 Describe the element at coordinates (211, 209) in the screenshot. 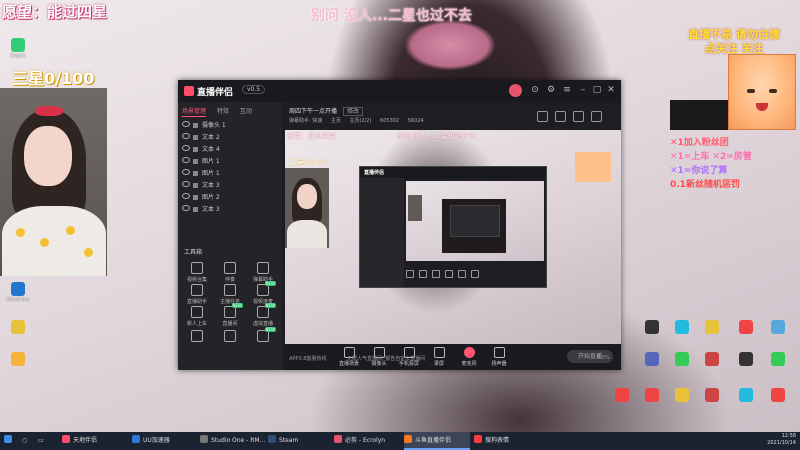

I see `layer-label: 文本 3` at that location.